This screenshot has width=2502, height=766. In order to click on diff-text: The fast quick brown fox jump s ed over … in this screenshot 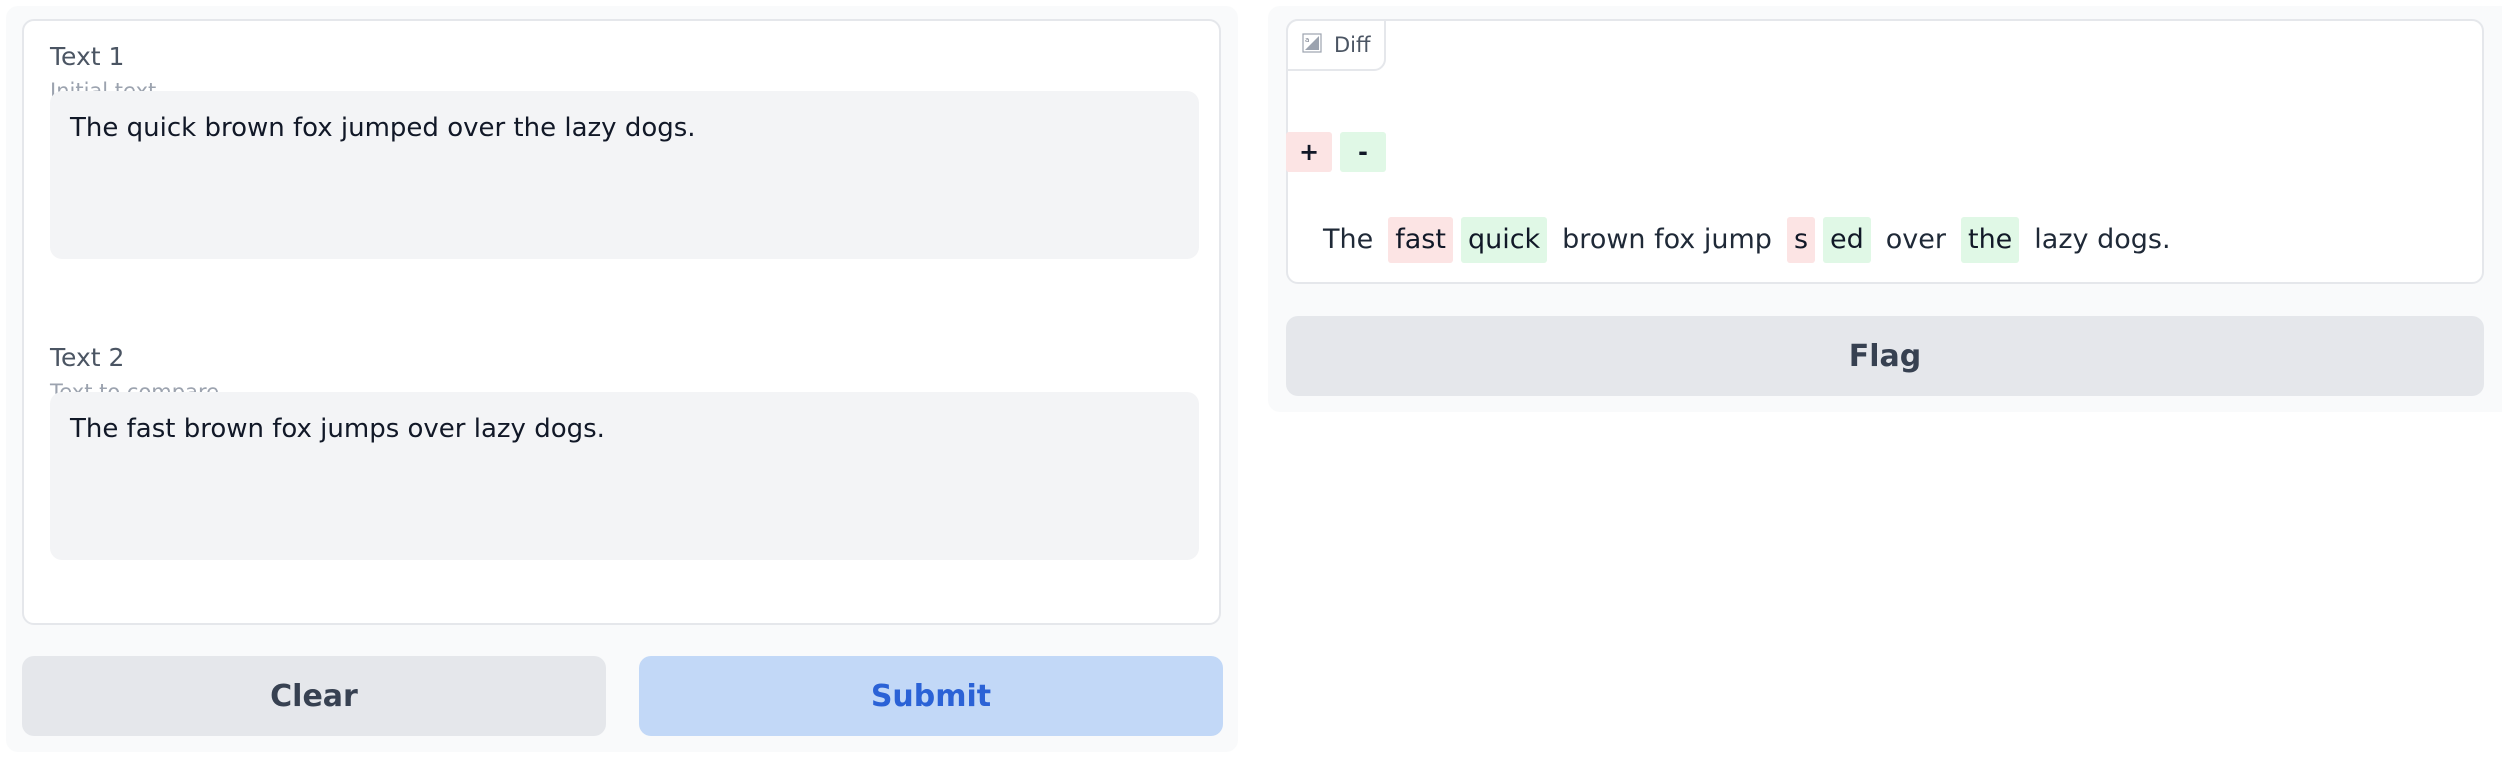, I will do `click(1747, 240)`.